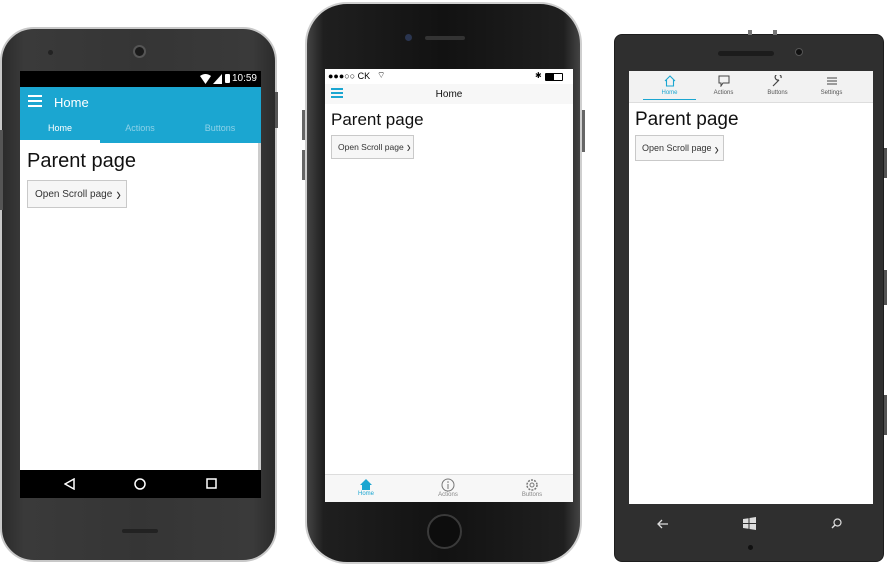  I want to click on home-circle-icon, so click(140, 484).